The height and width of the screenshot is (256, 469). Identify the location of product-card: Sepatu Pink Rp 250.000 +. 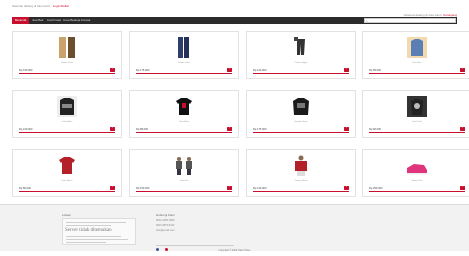
(415, 173).